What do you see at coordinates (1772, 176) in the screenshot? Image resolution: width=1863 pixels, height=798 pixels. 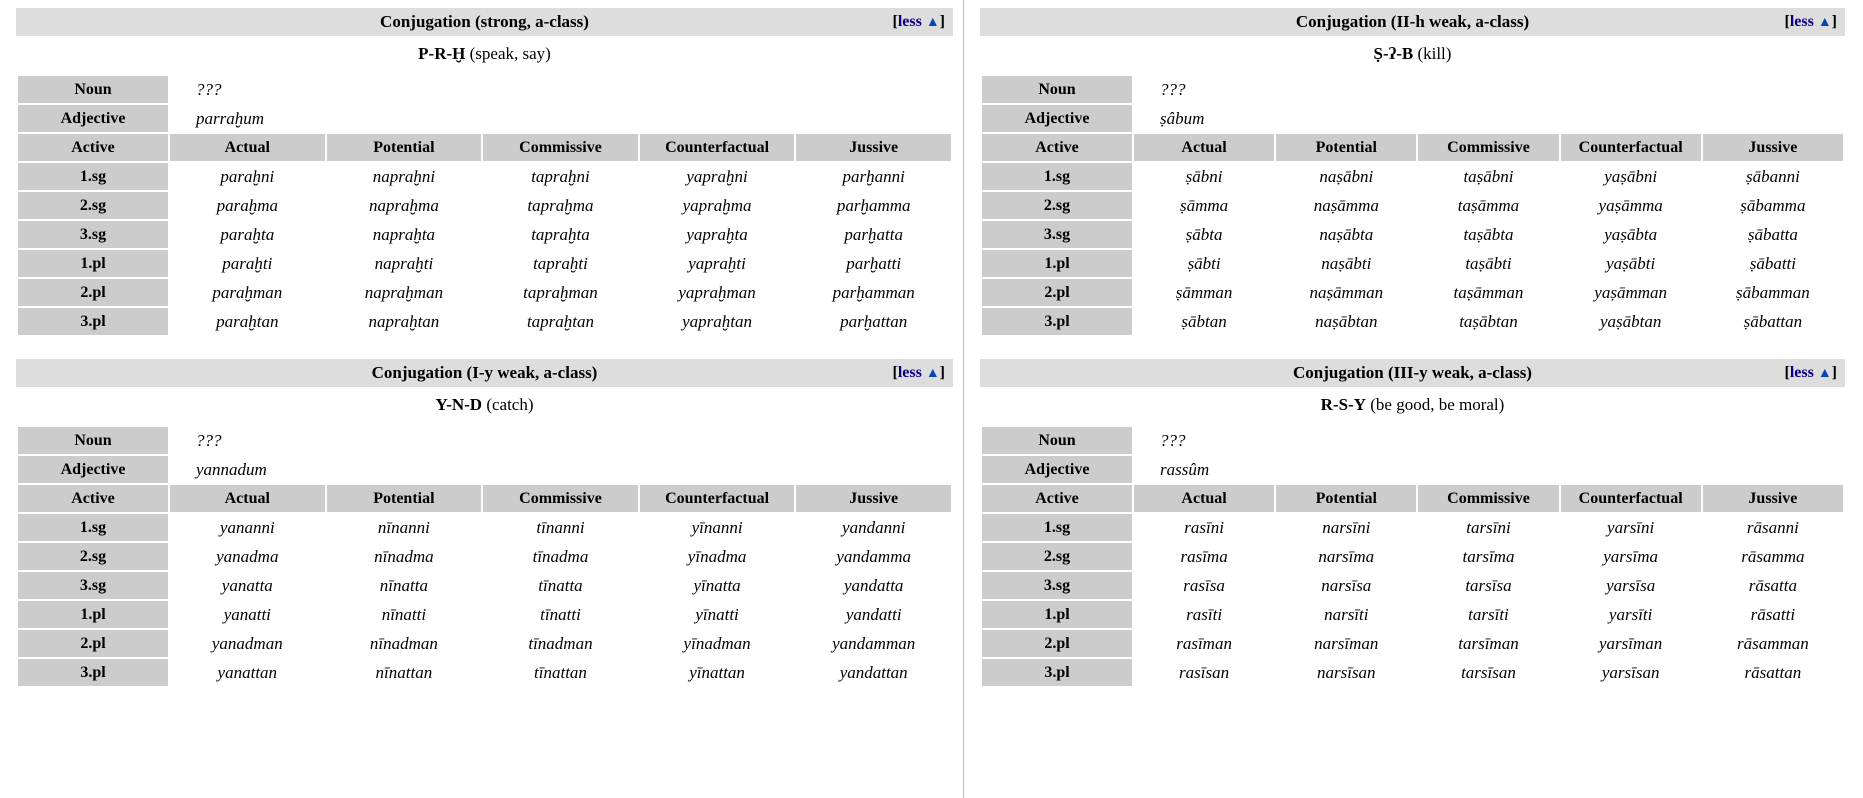 I see `verb-form-cell: ṣābanni` at bounding box center [1772, 176].